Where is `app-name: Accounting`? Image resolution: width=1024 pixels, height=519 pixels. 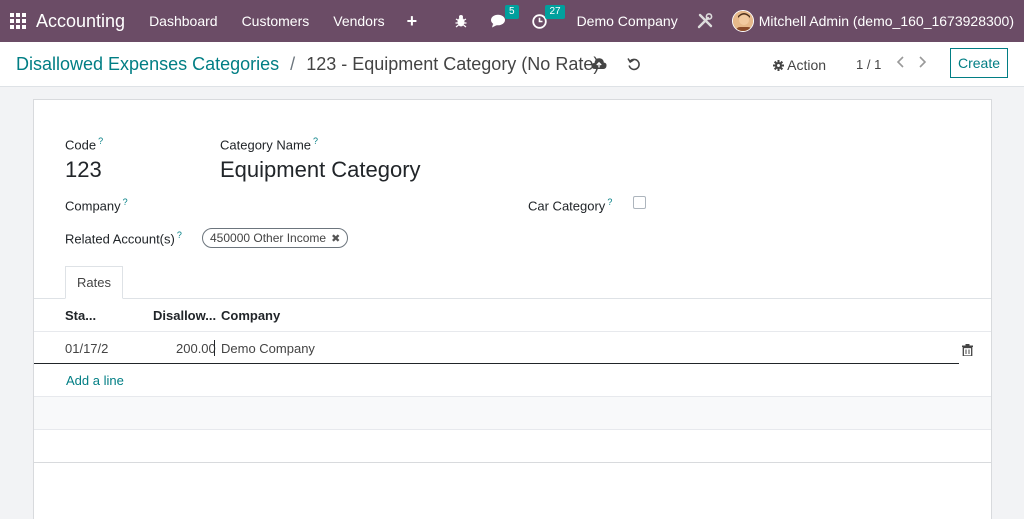 app-name: Accounting is located at coordinates (80, 21).